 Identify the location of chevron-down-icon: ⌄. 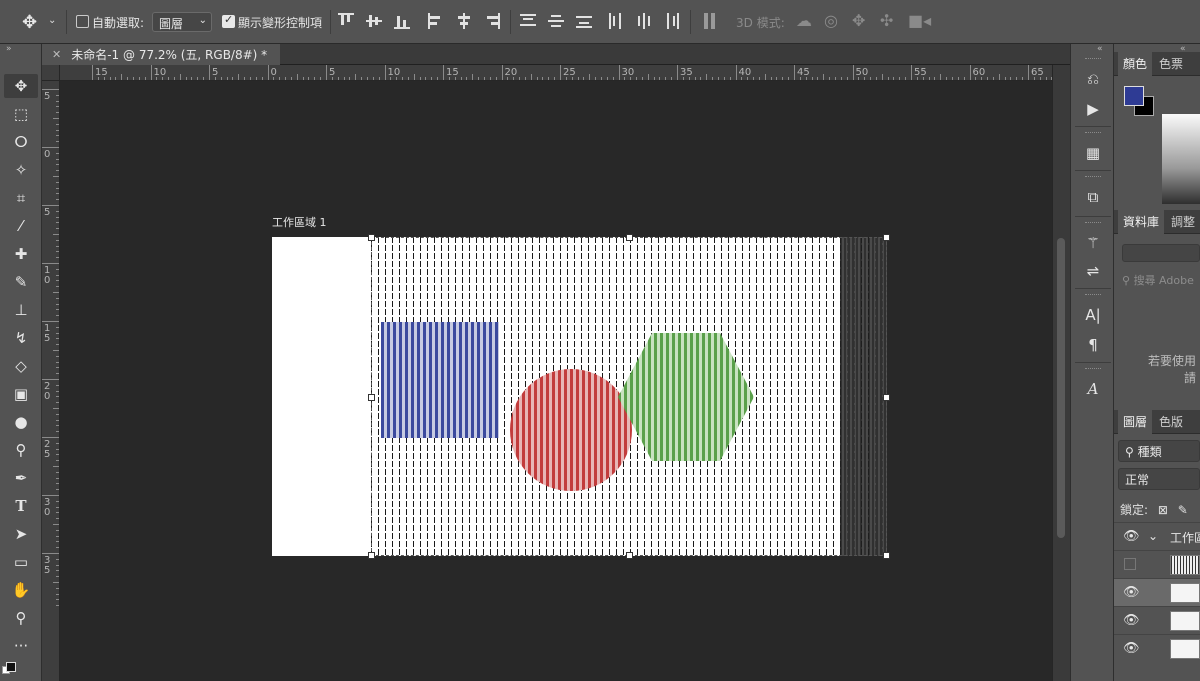
(1153, 536).